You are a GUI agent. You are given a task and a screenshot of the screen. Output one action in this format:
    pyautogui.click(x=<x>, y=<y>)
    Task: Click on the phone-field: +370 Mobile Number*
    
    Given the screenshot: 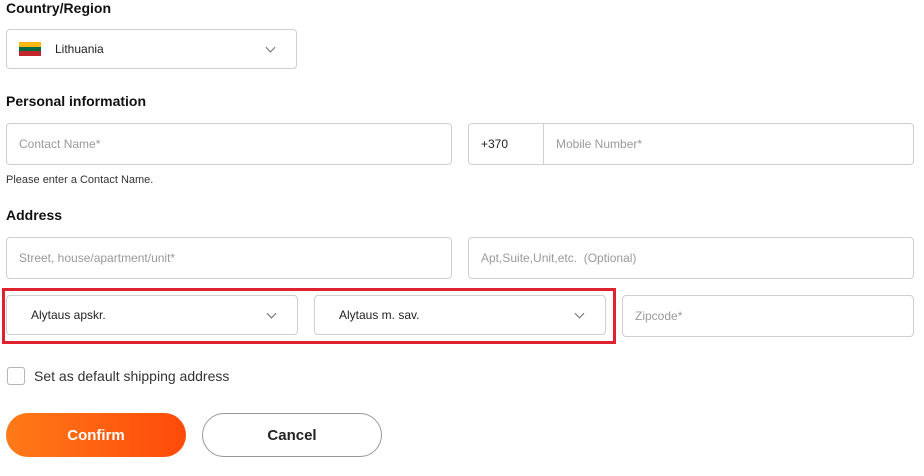 What is the action you would take?
    pyautogui.click(x=691, y=144)
    